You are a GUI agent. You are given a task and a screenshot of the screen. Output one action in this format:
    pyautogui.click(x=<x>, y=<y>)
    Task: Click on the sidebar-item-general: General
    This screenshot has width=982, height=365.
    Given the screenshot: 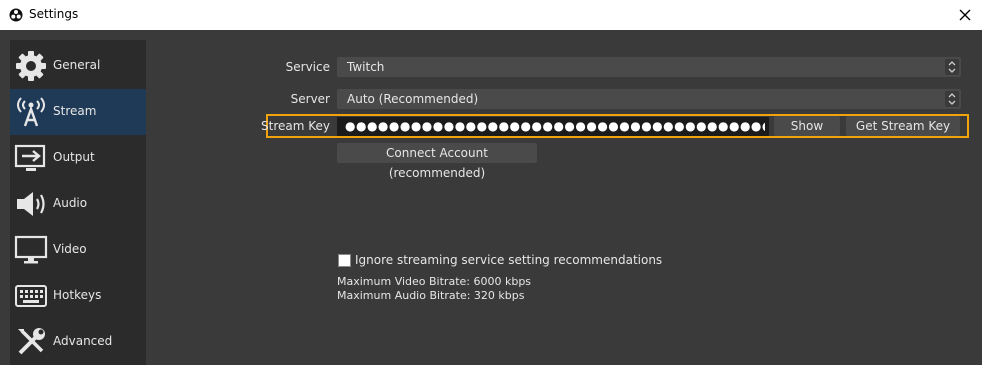 What is the action you would take?
    pyautogui.click(x=78, y=66)
    